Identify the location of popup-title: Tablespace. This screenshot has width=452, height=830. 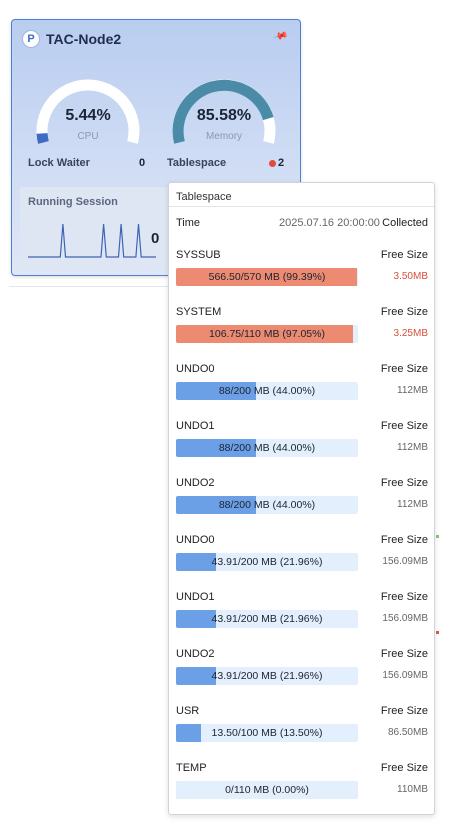
(204, 197).